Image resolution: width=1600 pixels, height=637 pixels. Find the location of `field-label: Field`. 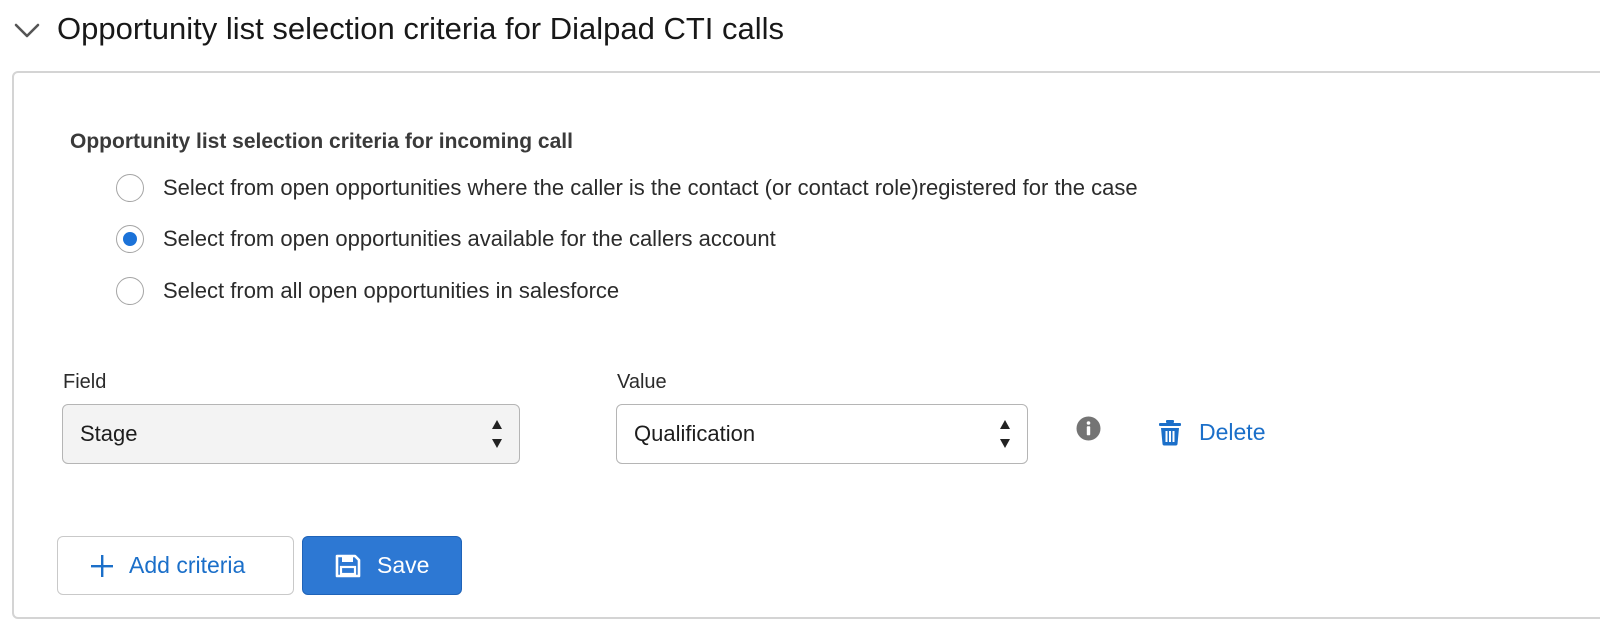

field-label: Field is located at coordinates (85, 382).